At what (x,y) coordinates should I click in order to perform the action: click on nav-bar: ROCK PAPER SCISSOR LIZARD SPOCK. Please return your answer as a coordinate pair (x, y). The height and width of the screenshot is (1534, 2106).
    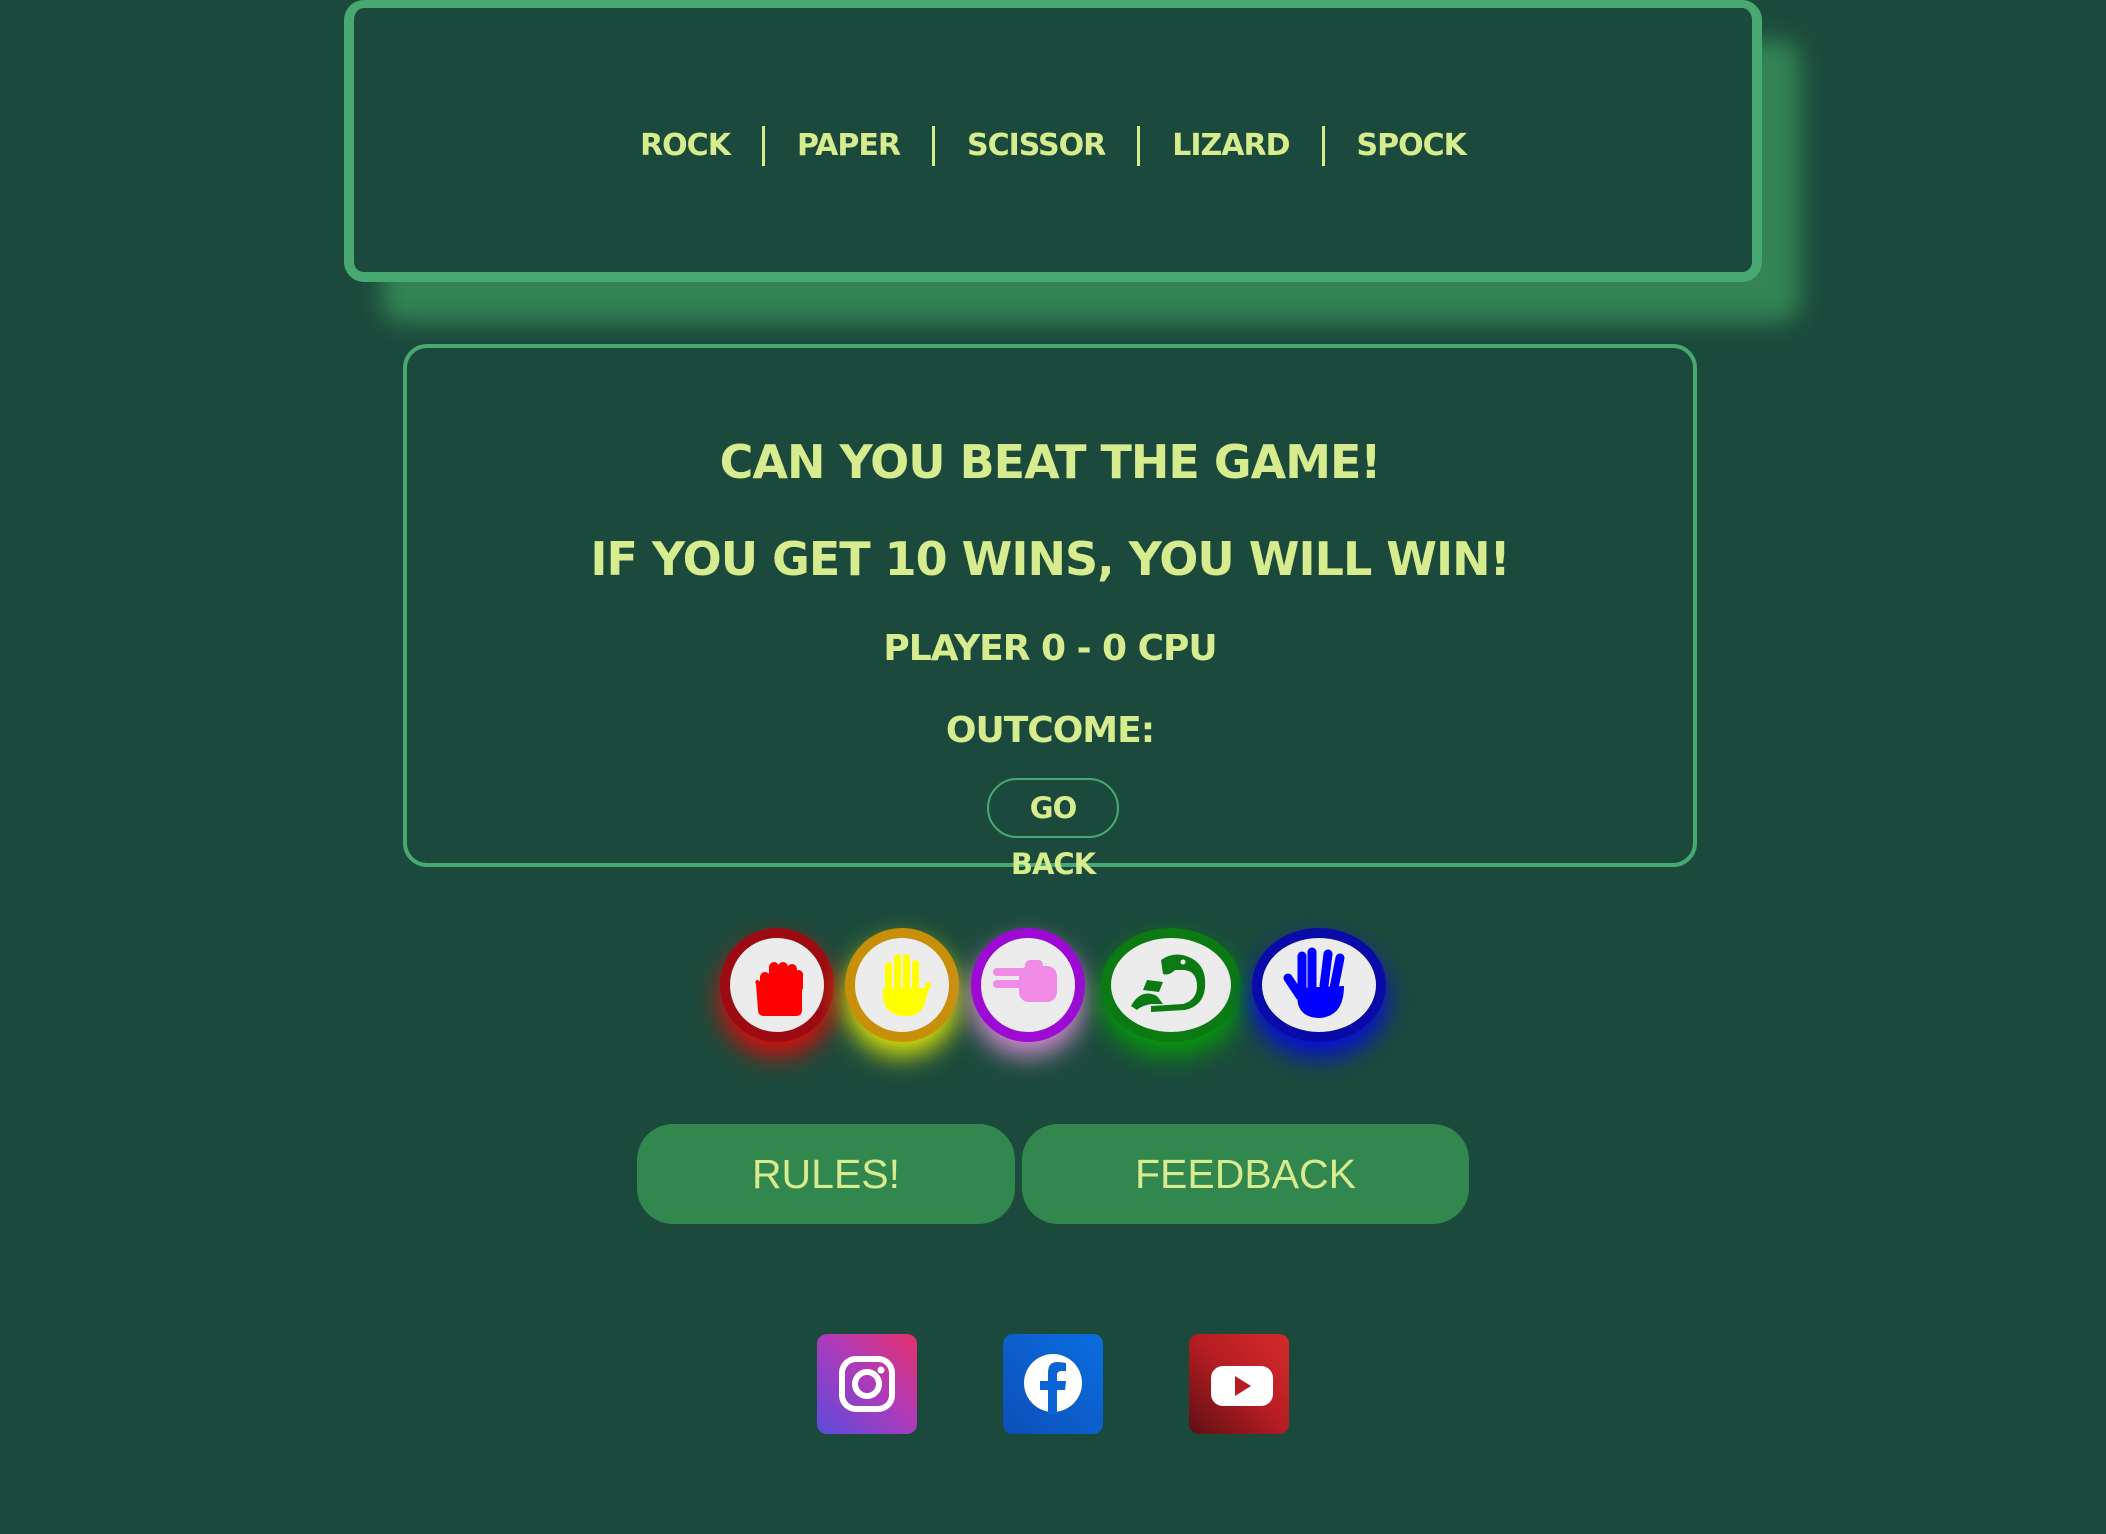
    Looking at the image, I should click on (1053, 146).